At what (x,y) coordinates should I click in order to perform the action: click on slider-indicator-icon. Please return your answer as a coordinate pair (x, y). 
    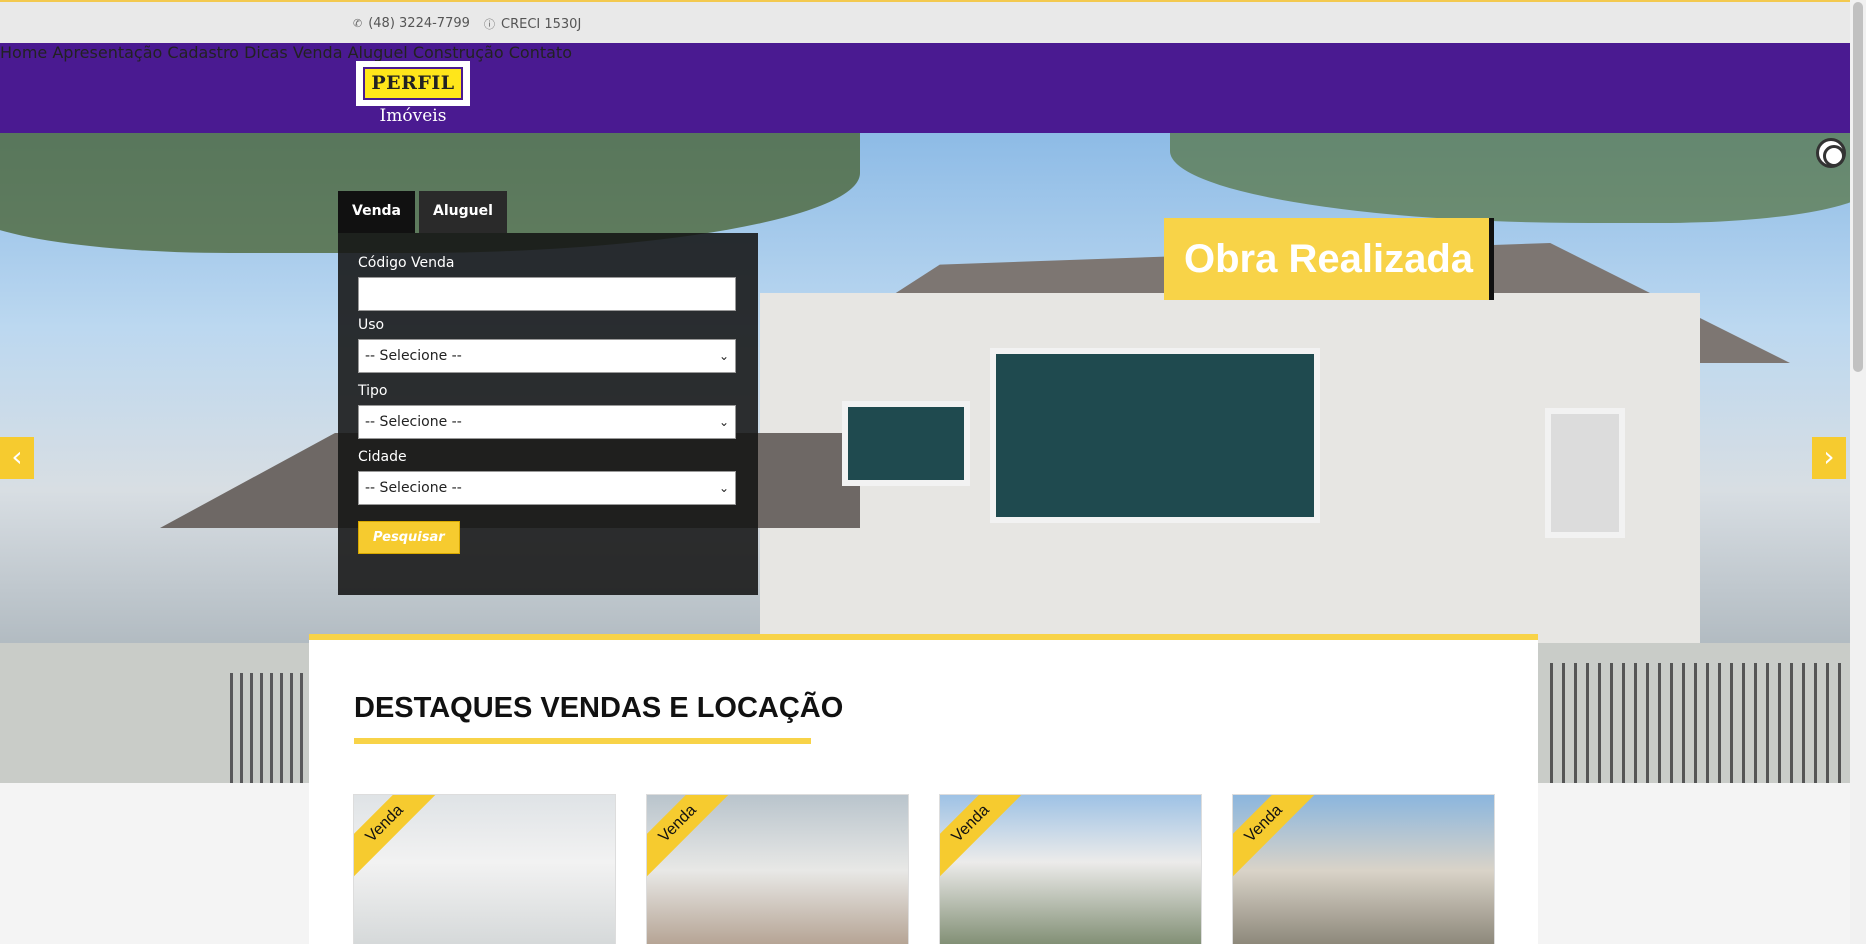
    Looking at the image, I should click on (1831, 153).